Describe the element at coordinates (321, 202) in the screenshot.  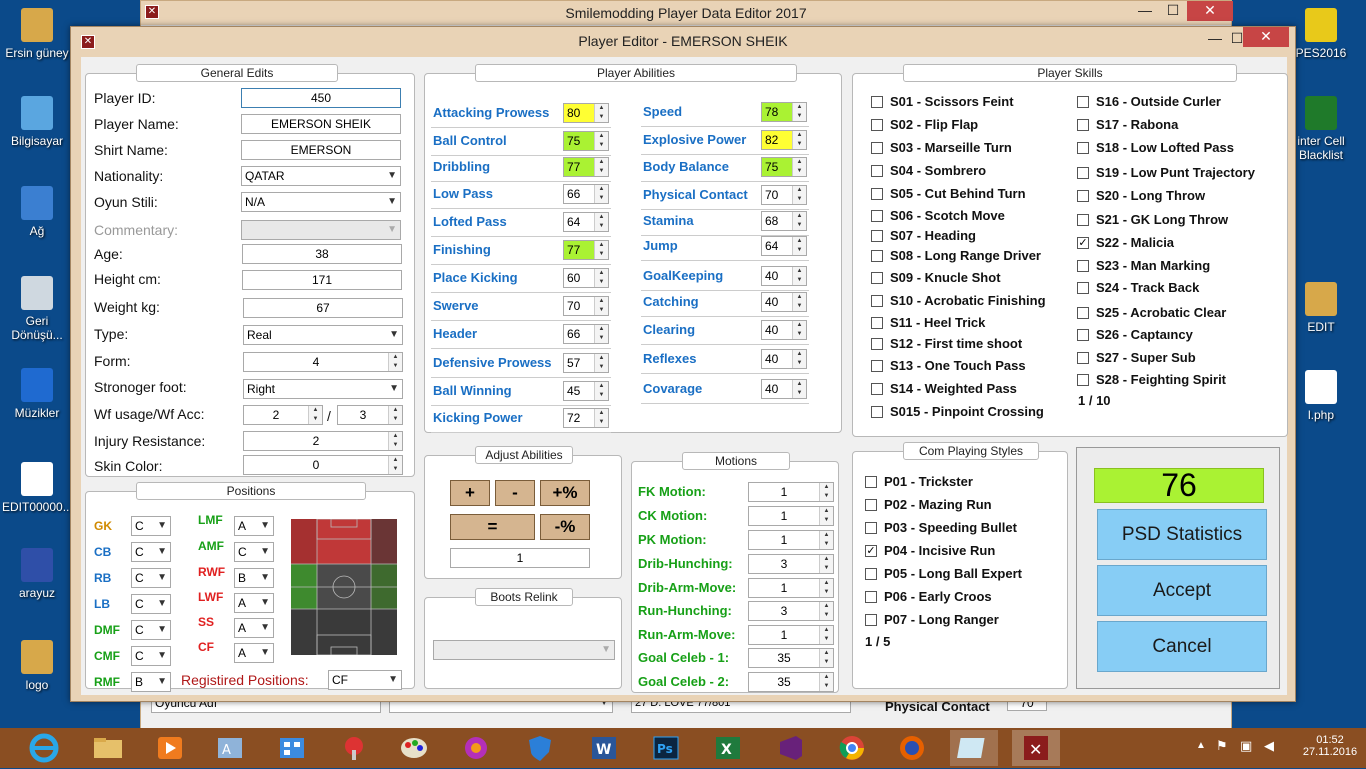
I see `style-dropdown: N/A ▼` at that location.